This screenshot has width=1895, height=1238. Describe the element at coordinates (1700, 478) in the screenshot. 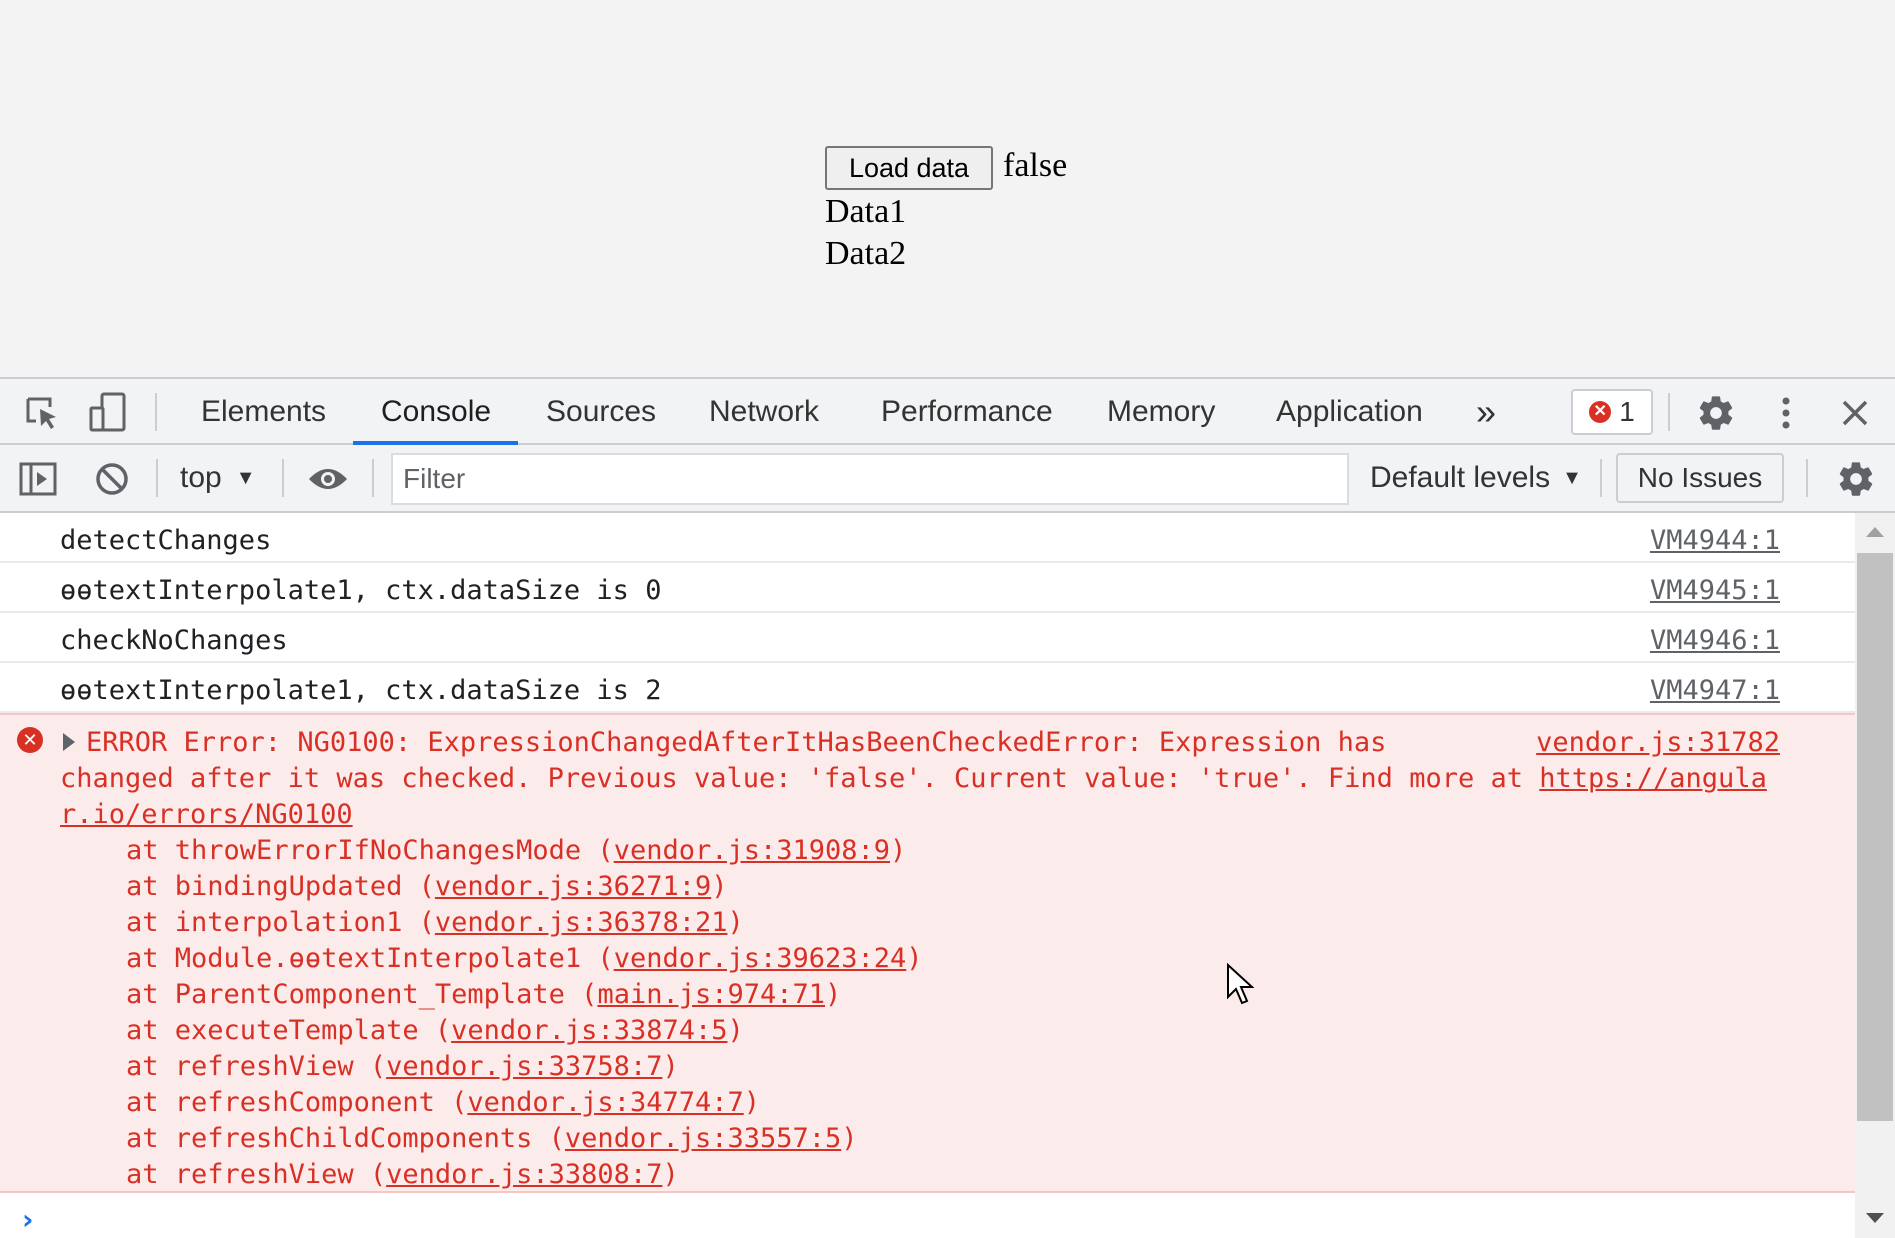

I see `issues-button: No Issues` at that location.